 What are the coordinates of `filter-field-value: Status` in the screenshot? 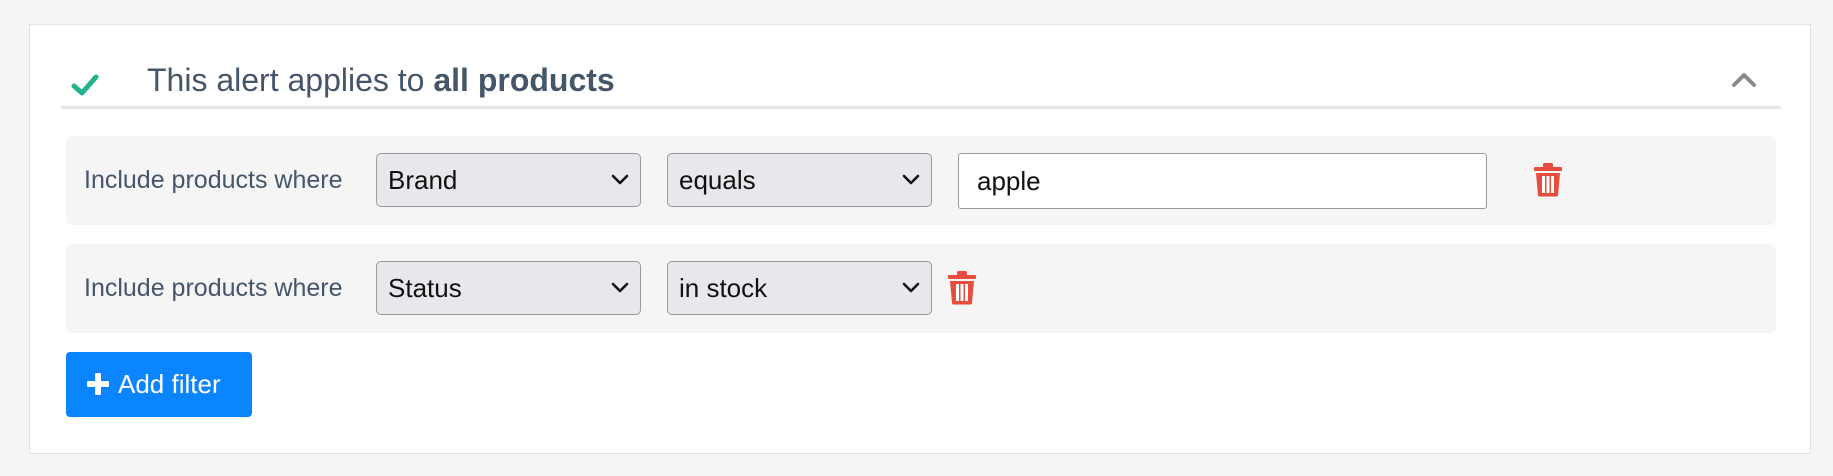 It's located at (425, 288).